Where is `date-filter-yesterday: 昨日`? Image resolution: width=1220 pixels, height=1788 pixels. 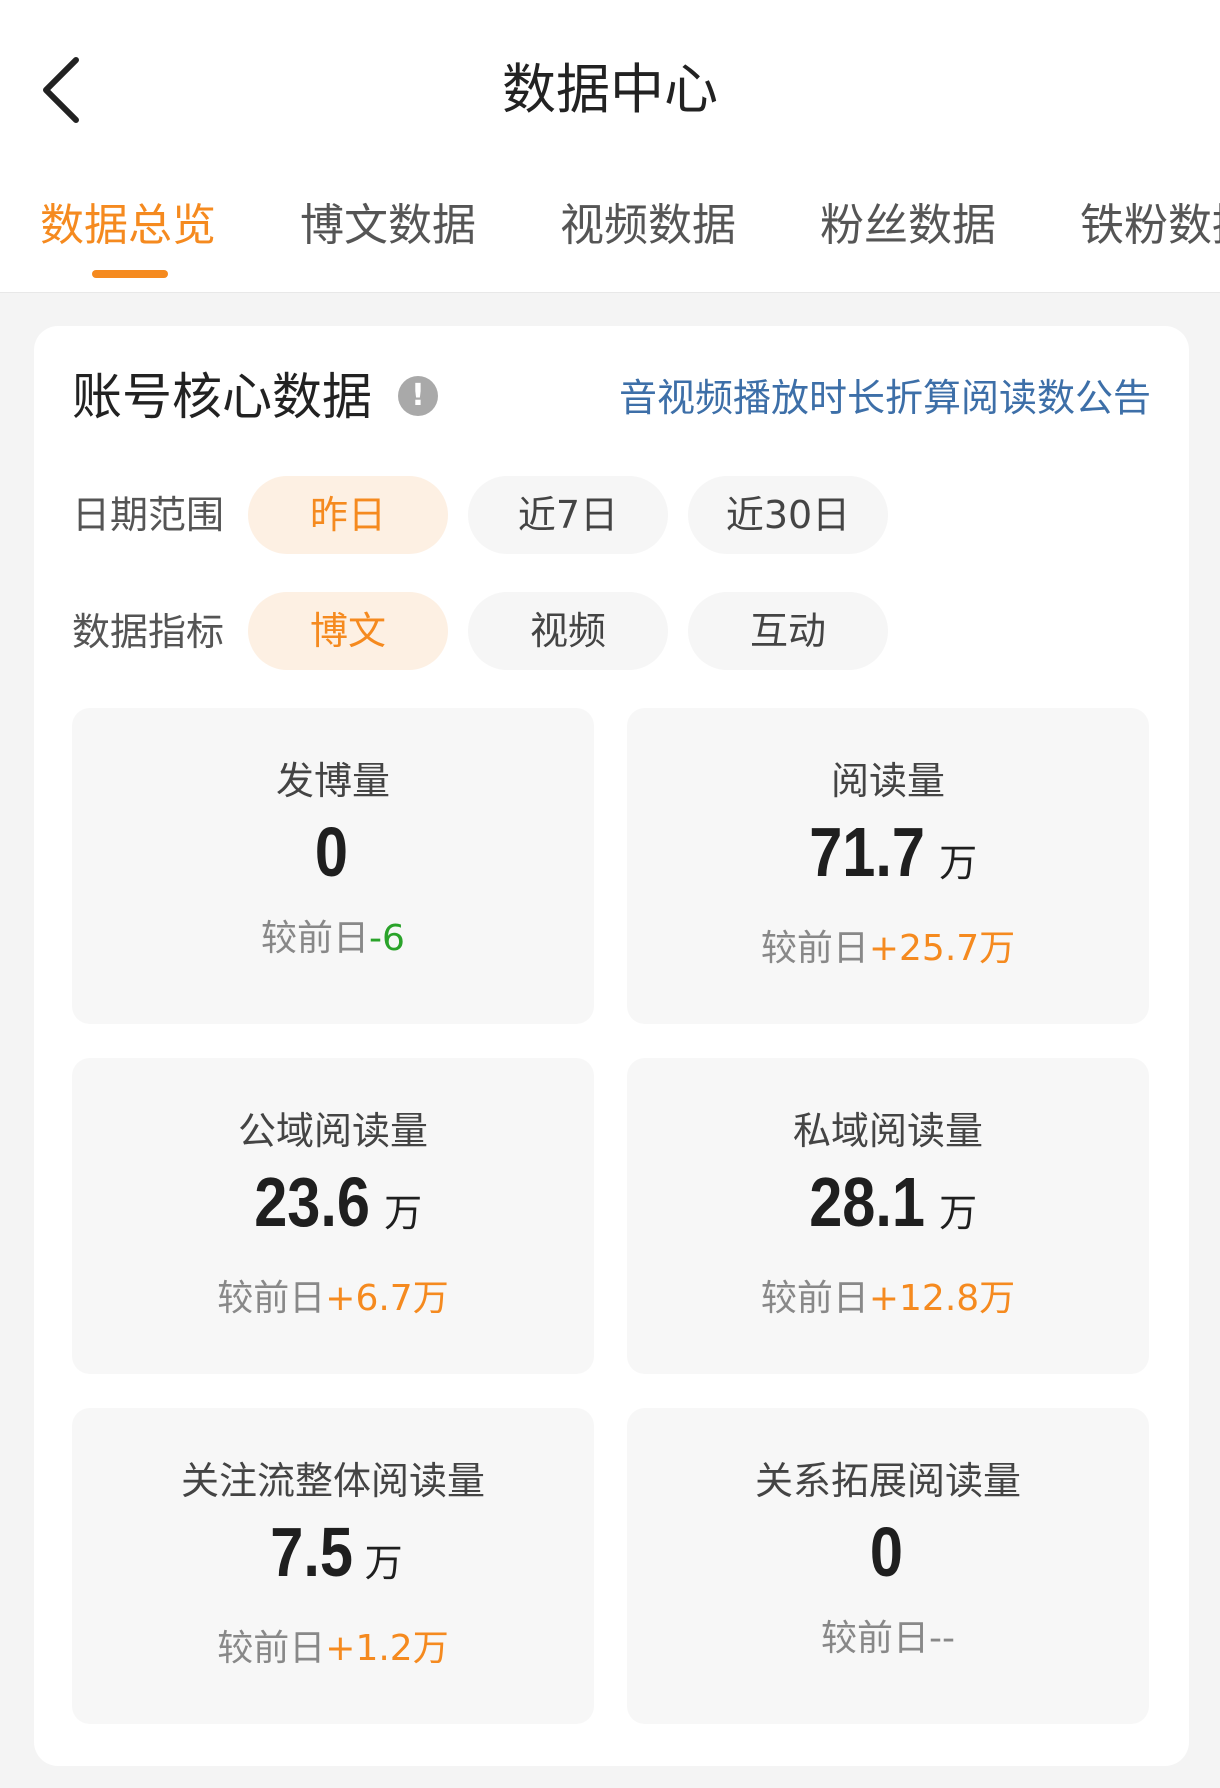
date-filter-yesterday: 昨日 is located at coordinates (348, 515).